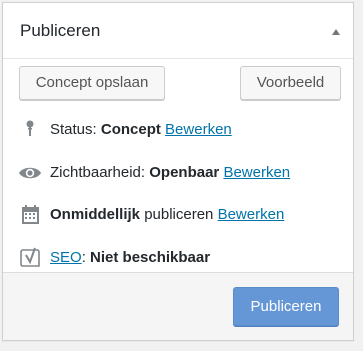 This screenshot has height=351, width=363. I want to click on triangle-up-icon, so click(336, 32).